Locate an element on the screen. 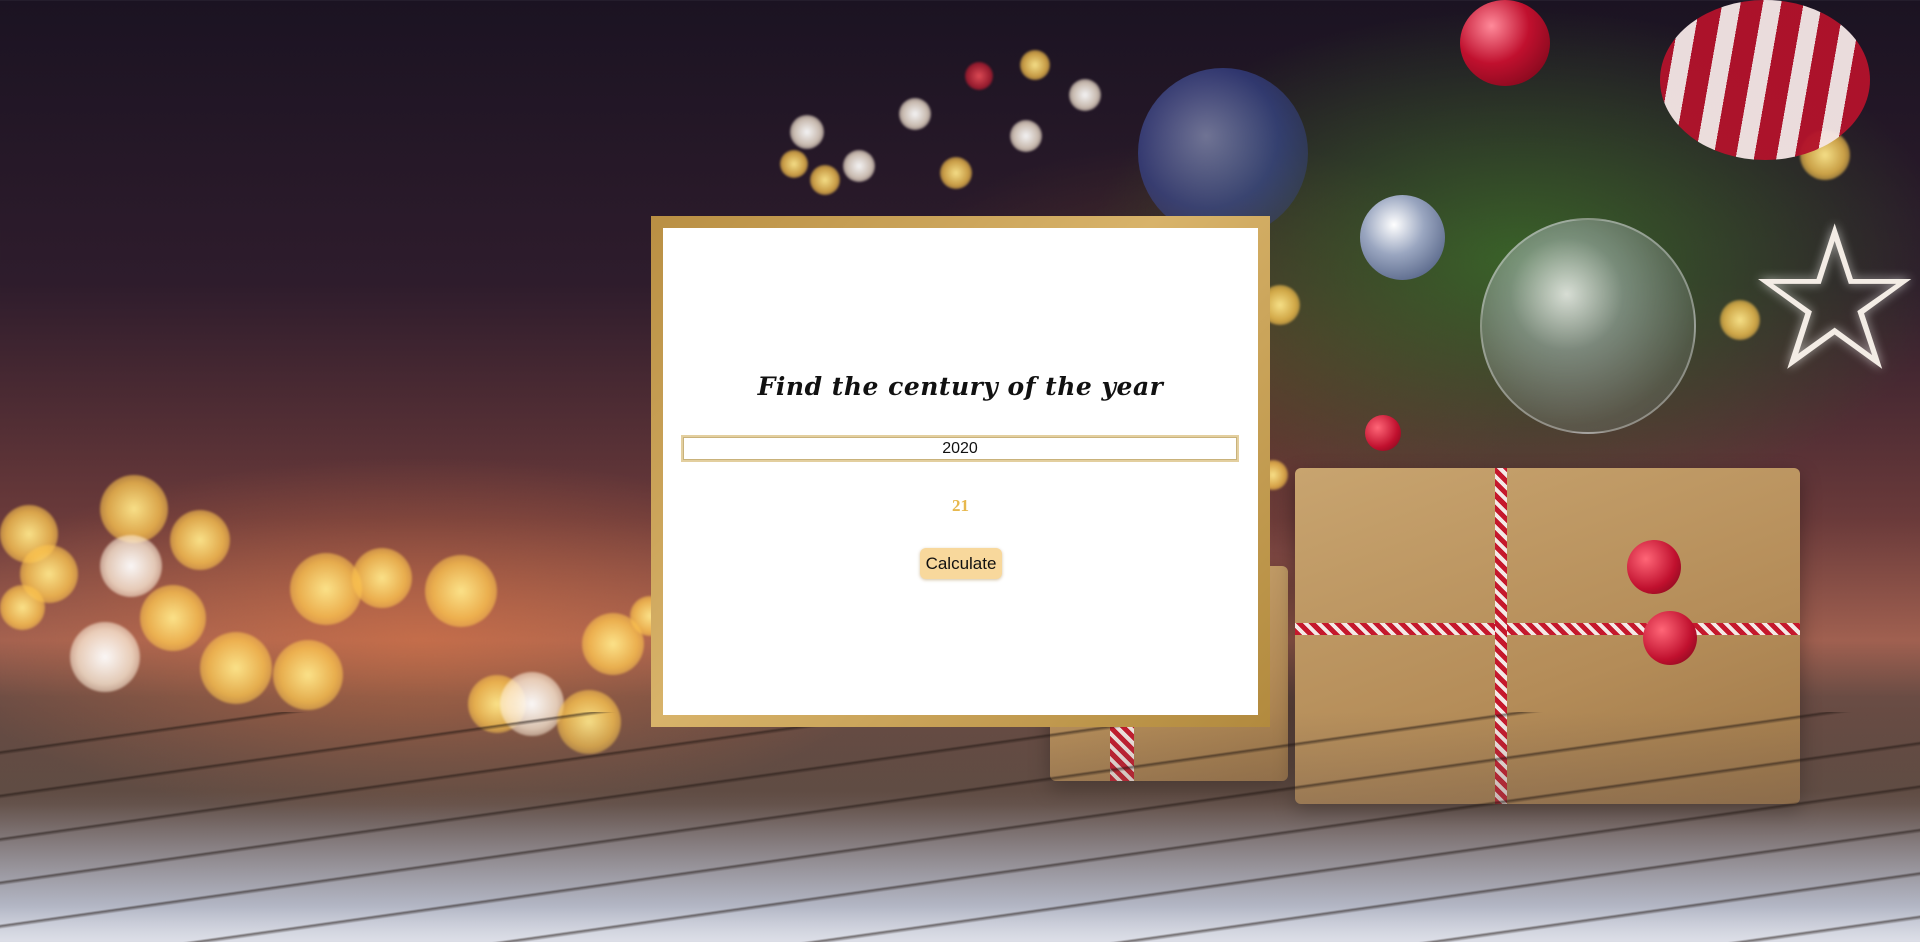  century-result: 21 is located at coordinates (960, 505).